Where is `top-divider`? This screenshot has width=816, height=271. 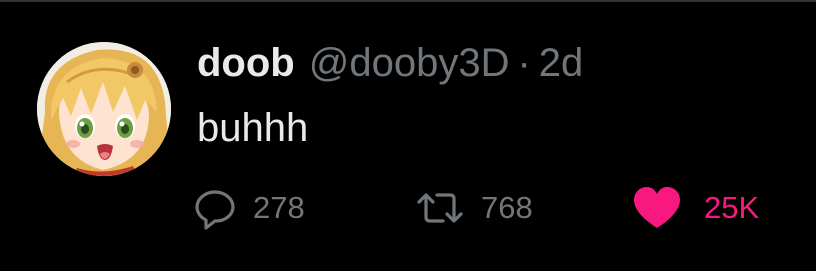 top-divider is located at coordinates (408, 1).